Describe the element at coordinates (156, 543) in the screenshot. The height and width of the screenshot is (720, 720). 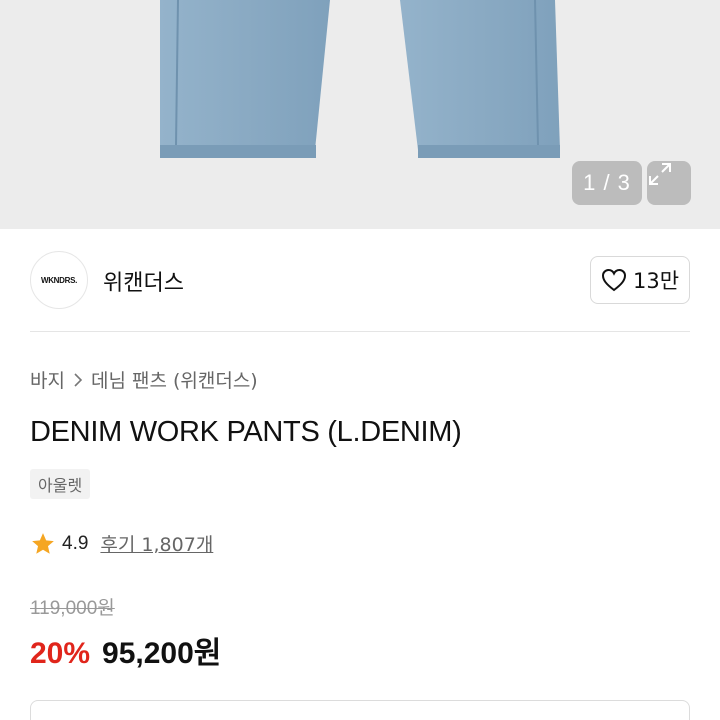
I see `reviews-link: 후기 1,807개` at that location.